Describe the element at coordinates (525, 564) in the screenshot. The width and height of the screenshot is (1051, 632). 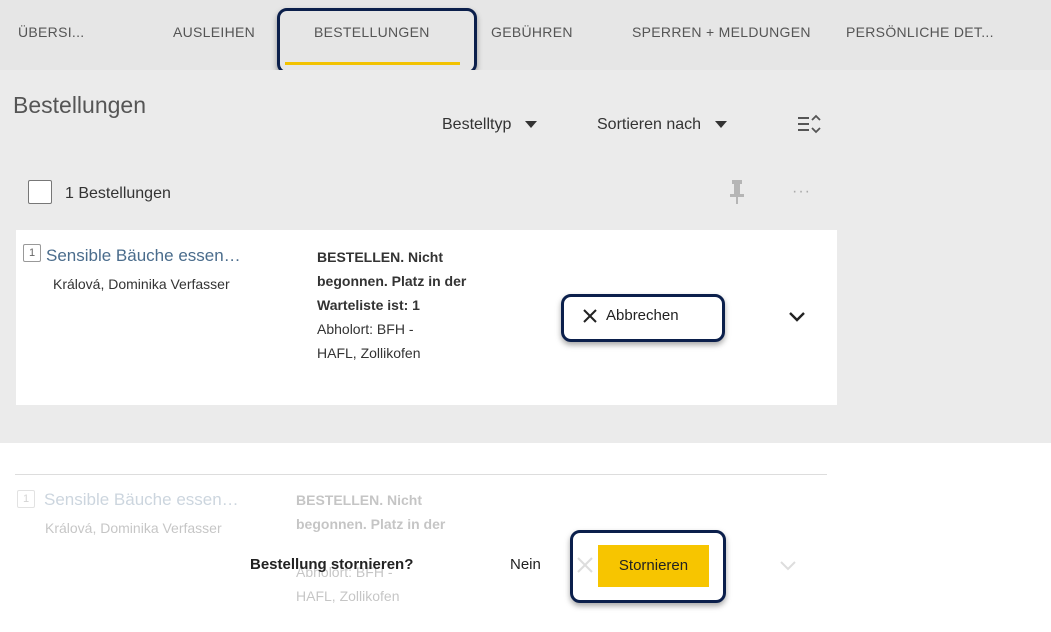
I see `no-button: Nein` at that location.